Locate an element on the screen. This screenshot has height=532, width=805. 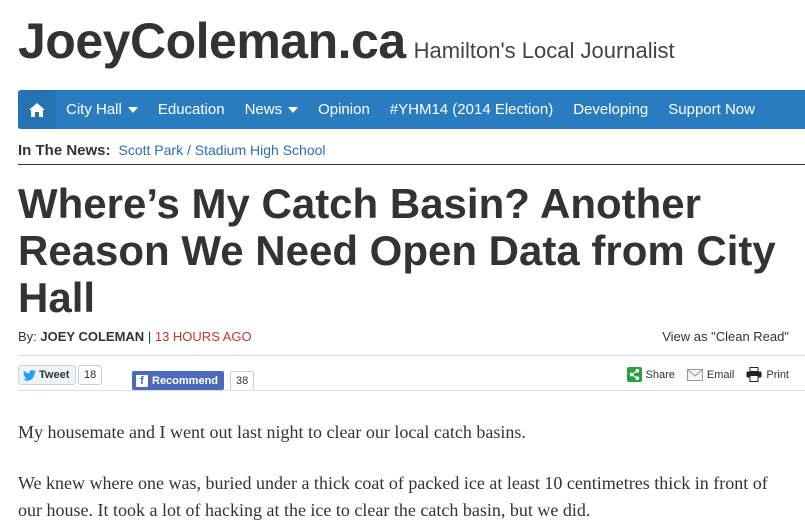
nav-item-election: #YHM14 (2014 Election) is located at coordinates (471, 109).